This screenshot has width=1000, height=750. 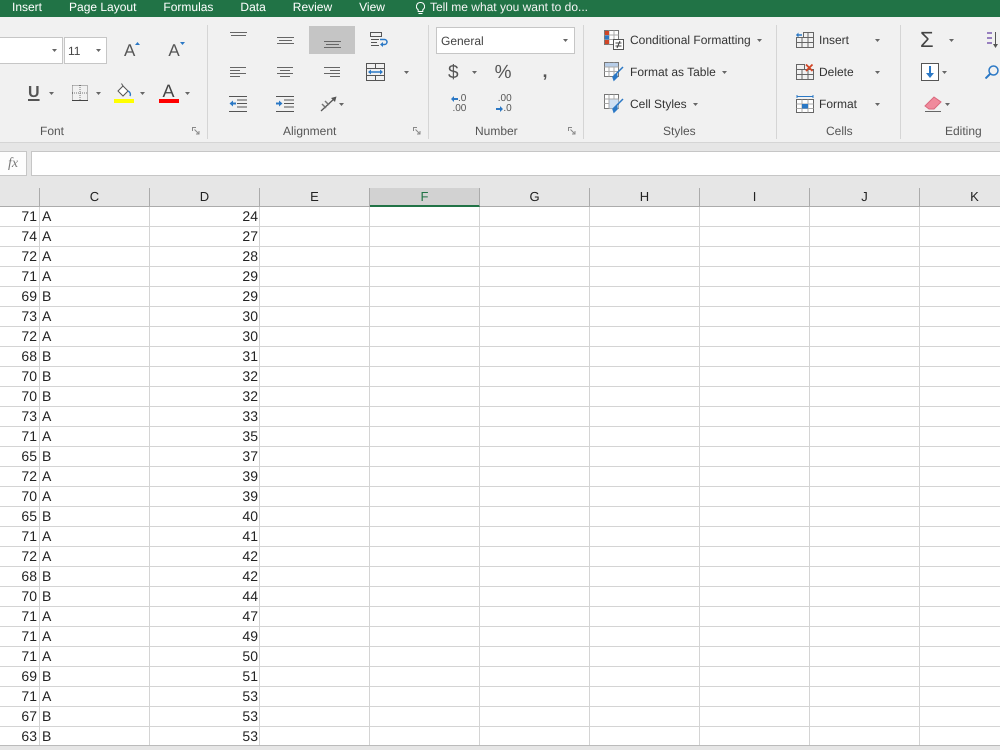 I want to click on table-cell: 28, so click(x=250, y=256).